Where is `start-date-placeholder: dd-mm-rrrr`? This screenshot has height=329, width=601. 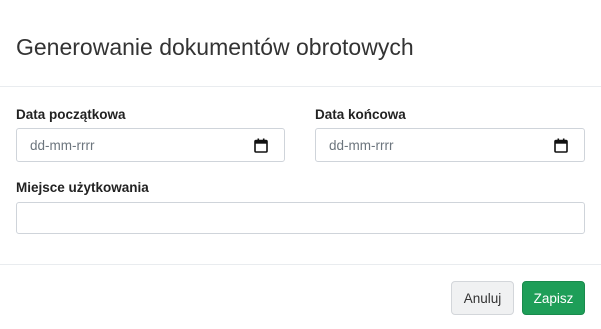 start-date-placeholder: dd-mm-rrrr is located at coordinates (62, 145).